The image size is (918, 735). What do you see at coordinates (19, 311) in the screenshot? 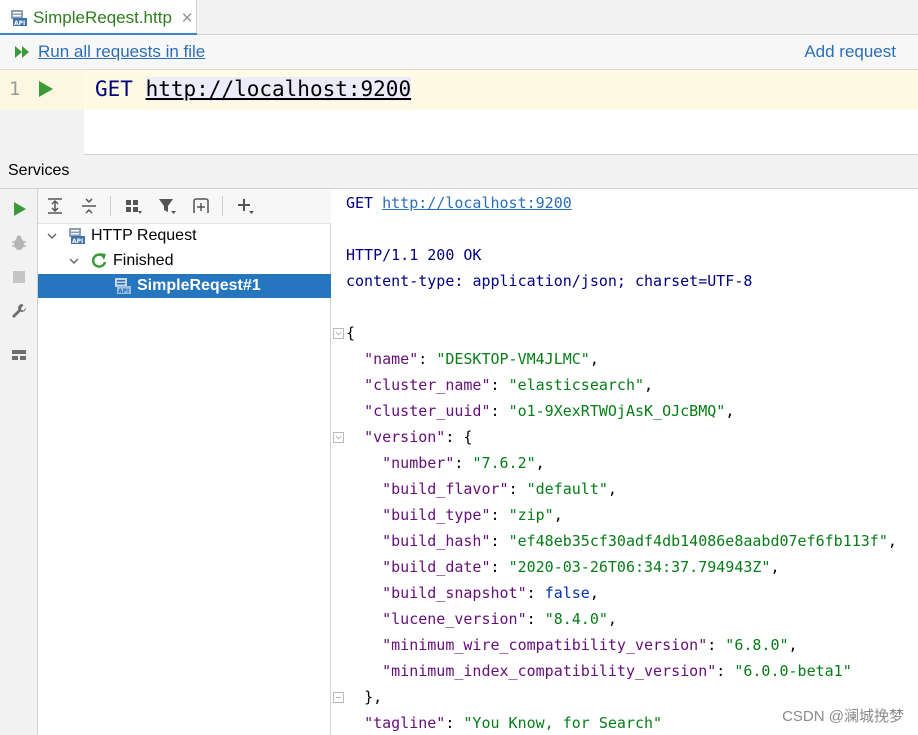
I see `wrench-icon` at bounding box center [19, 311].